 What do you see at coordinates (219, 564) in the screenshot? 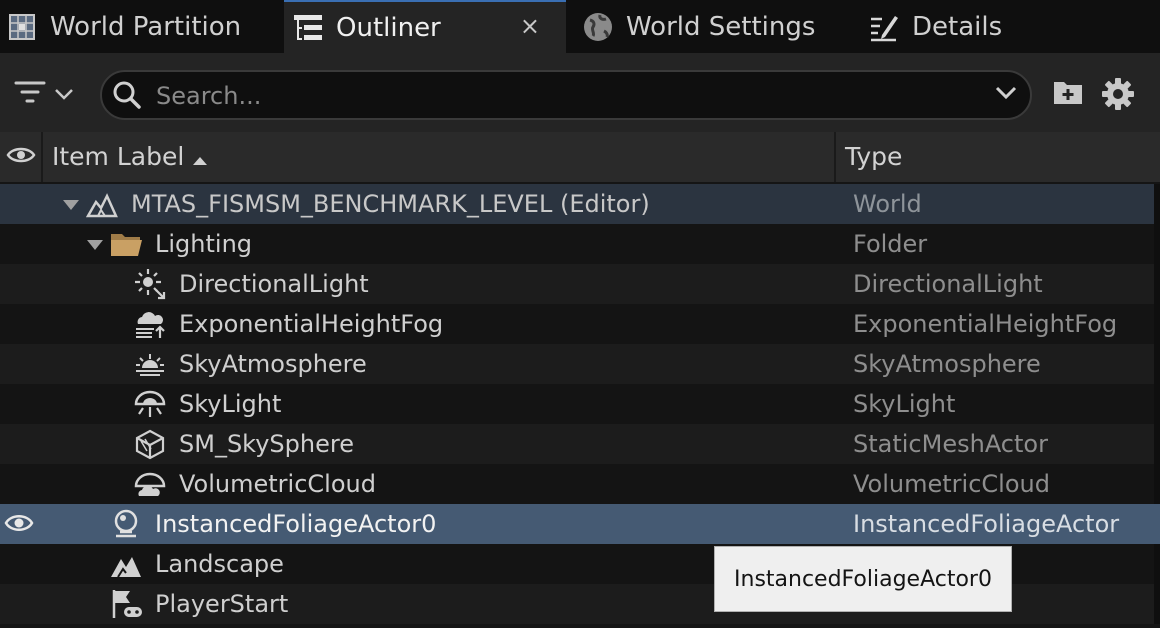
I see `row-label: Landscape` at bounding box center [219, 564].